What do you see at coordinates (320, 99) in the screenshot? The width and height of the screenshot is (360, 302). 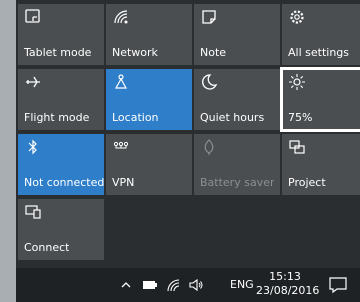 I see `brightness-tile: 75%` at bounding box center [320, 99].